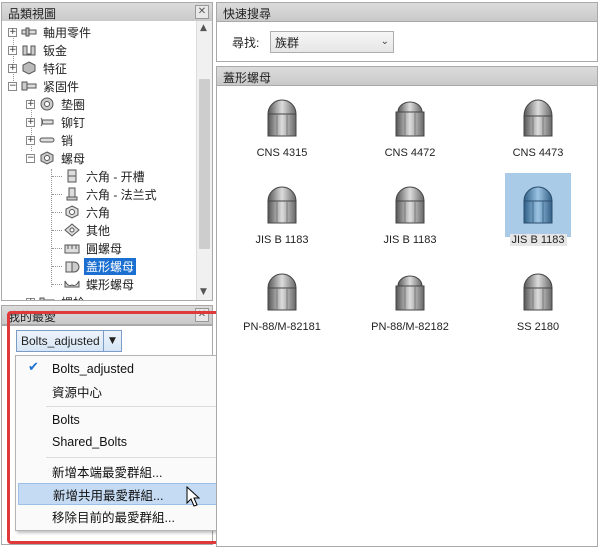 This screenshot has width=599, height=547. I want to click on part-item: CNS 4473, so click(538, 132).